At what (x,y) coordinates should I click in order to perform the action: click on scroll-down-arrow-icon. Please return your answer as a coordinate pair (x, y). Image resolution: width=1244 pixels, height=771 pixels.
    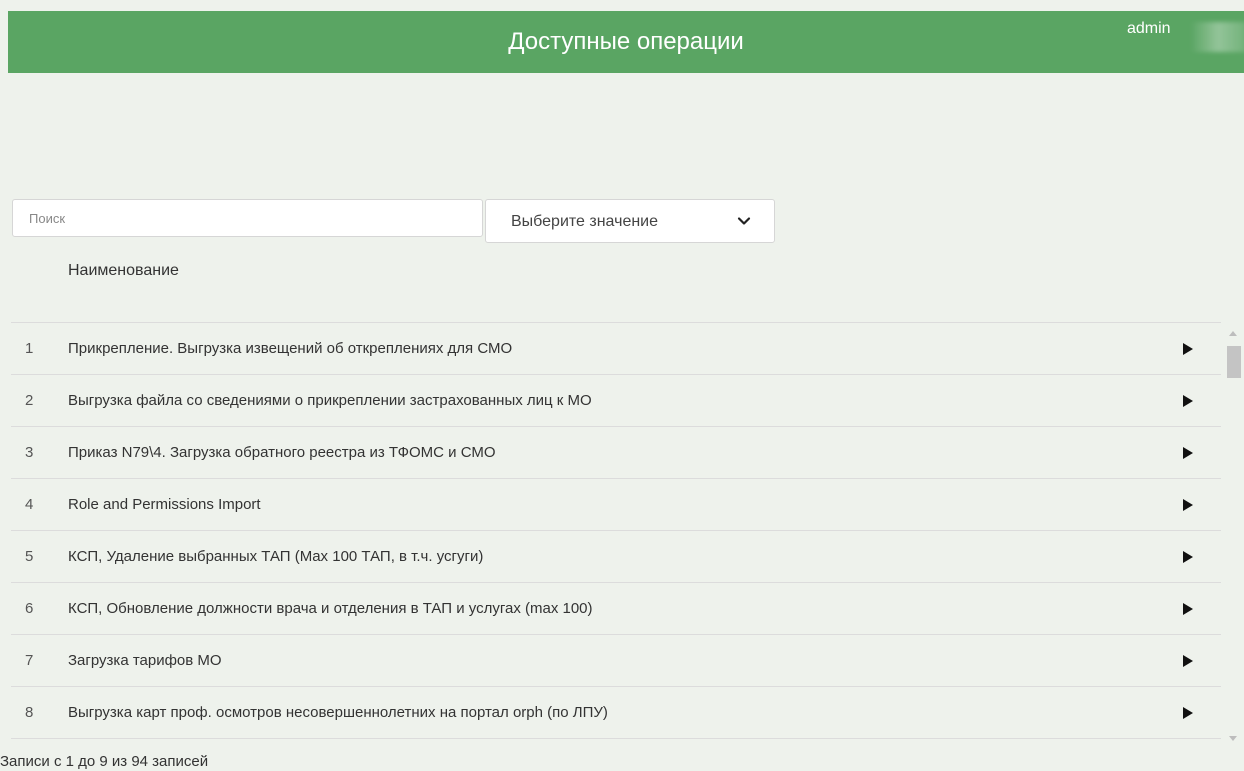
    Looking at the image, I should click on (1233, 738).